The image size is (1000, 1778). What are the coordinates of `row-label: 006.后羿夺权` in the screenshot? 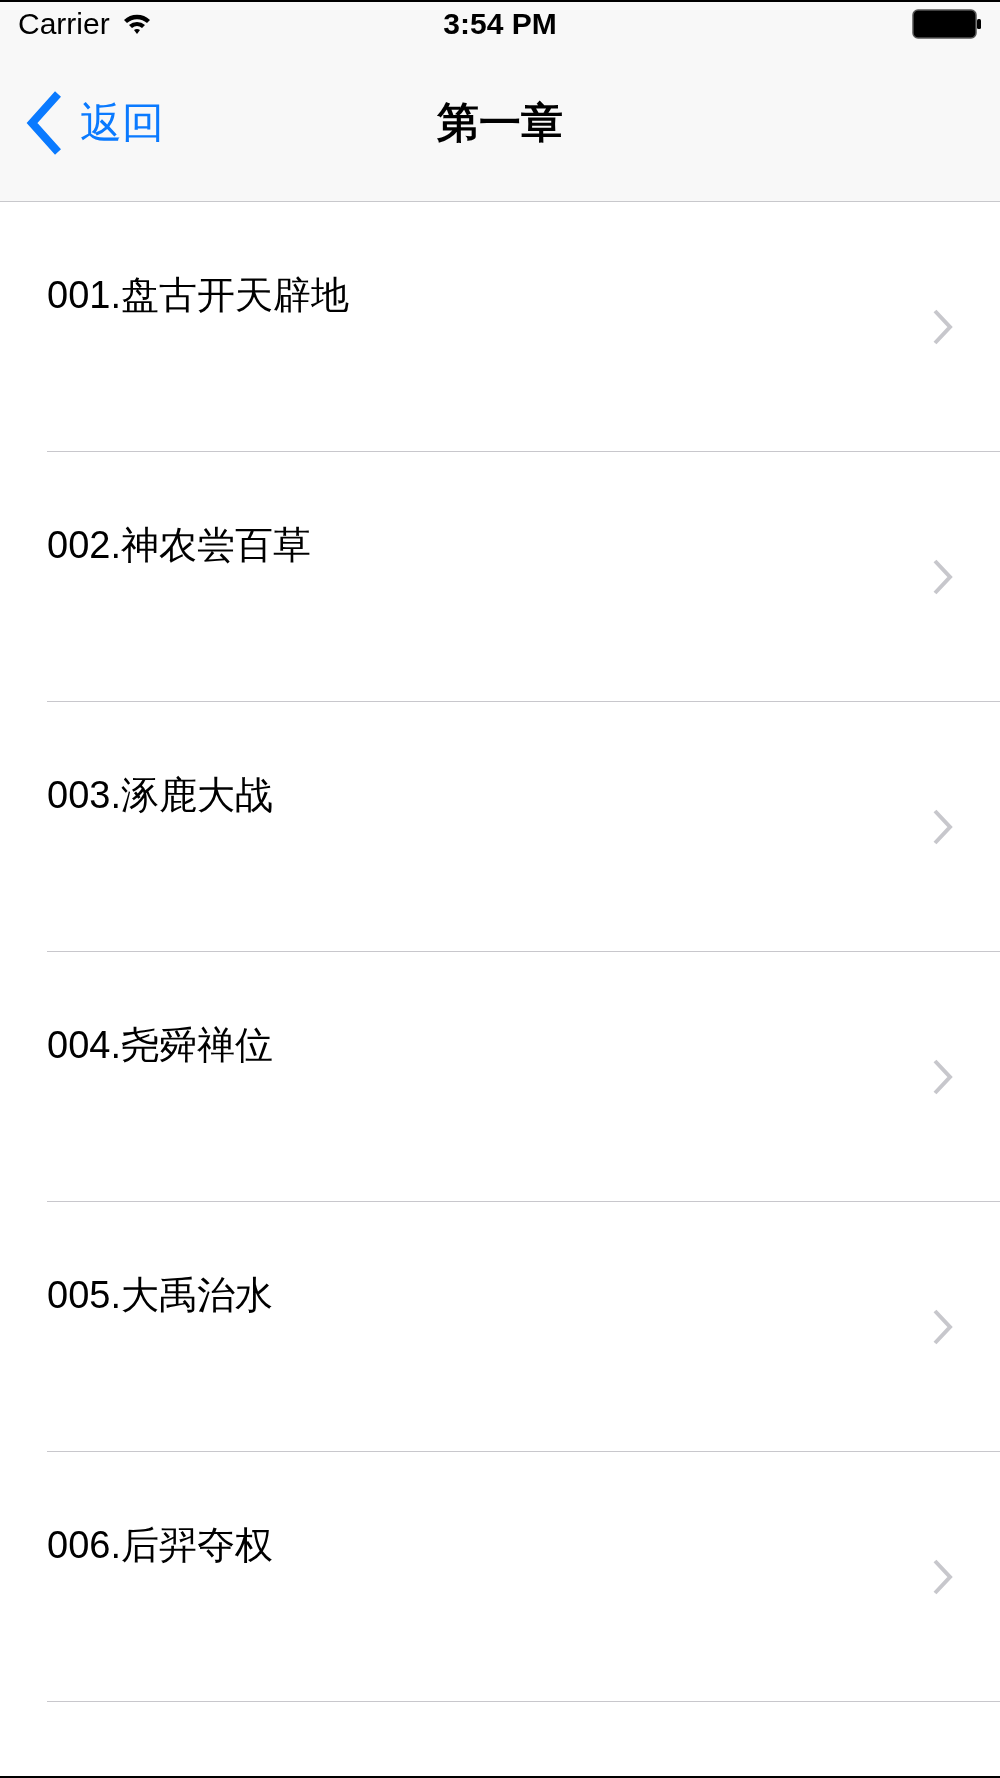 It's located at (160, 1545).